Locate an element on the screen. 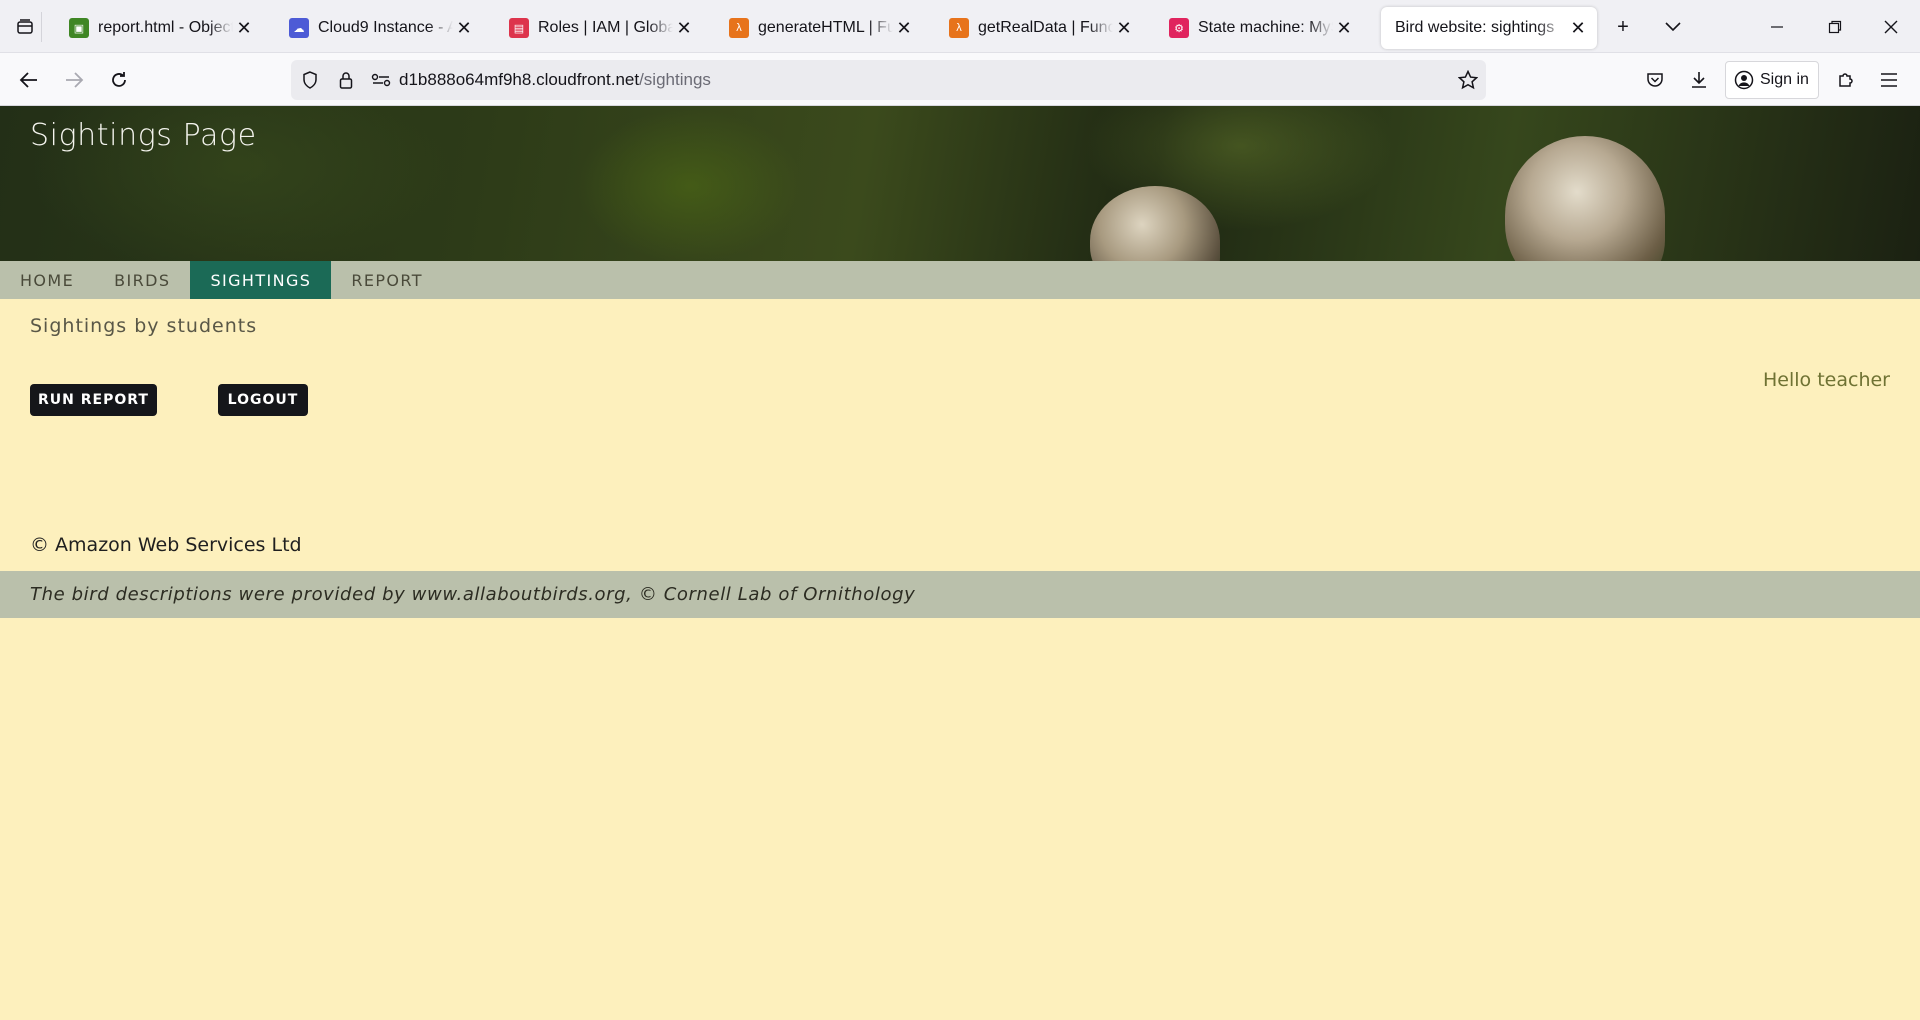 This screenshot has width=1920, height=1020. restore-icon is located at coordinates (1835, 27).